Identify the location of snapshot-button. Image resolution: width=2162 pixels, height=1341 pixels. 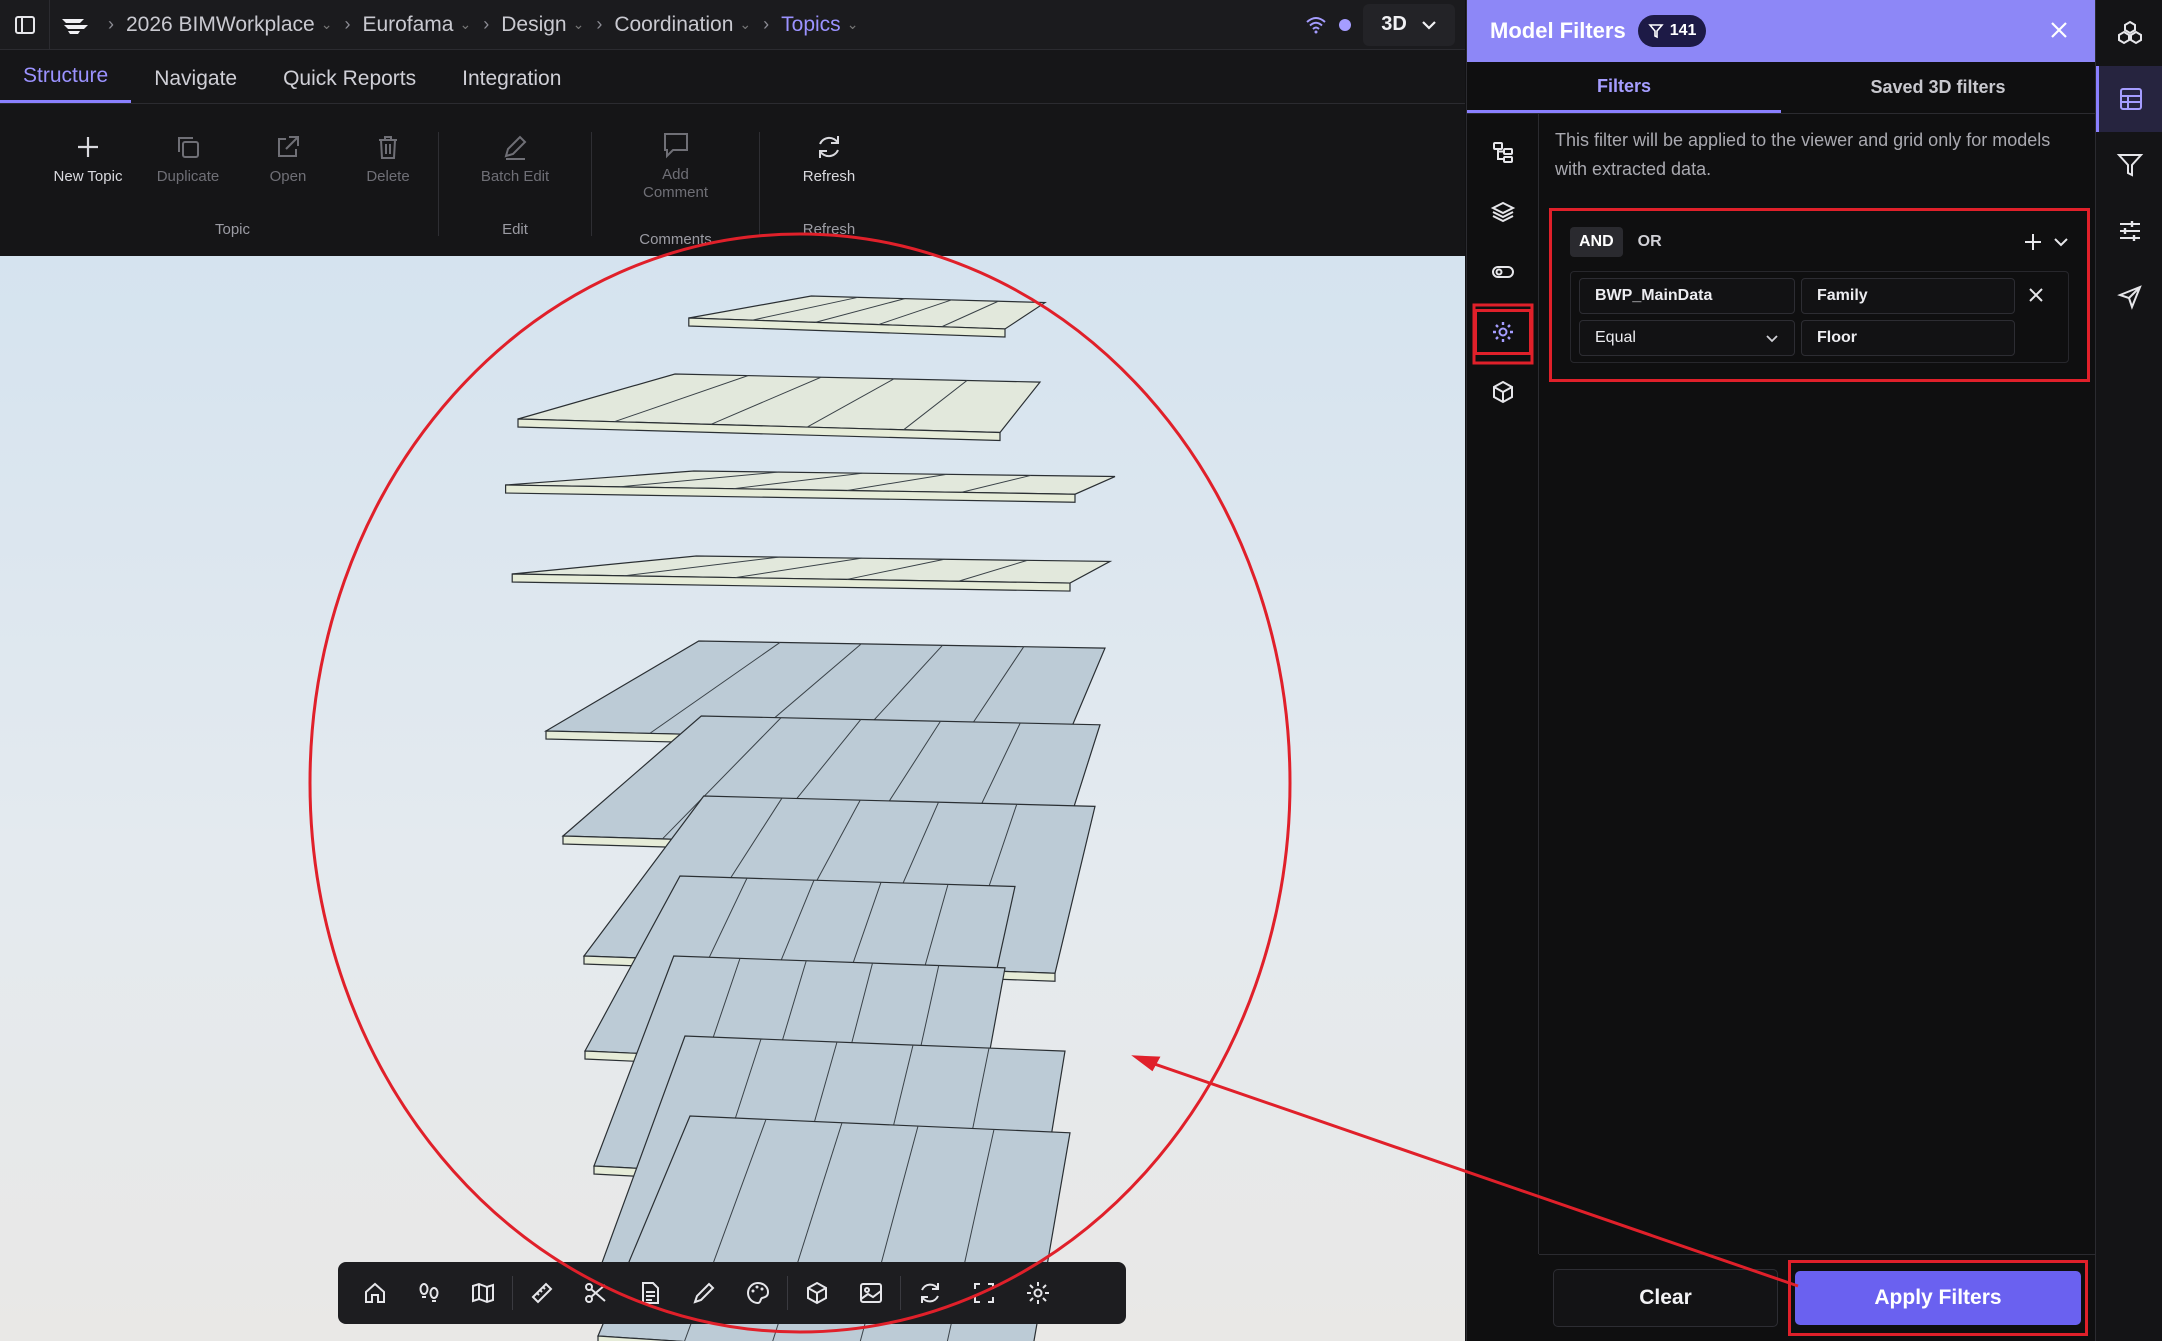
(871, 1293).